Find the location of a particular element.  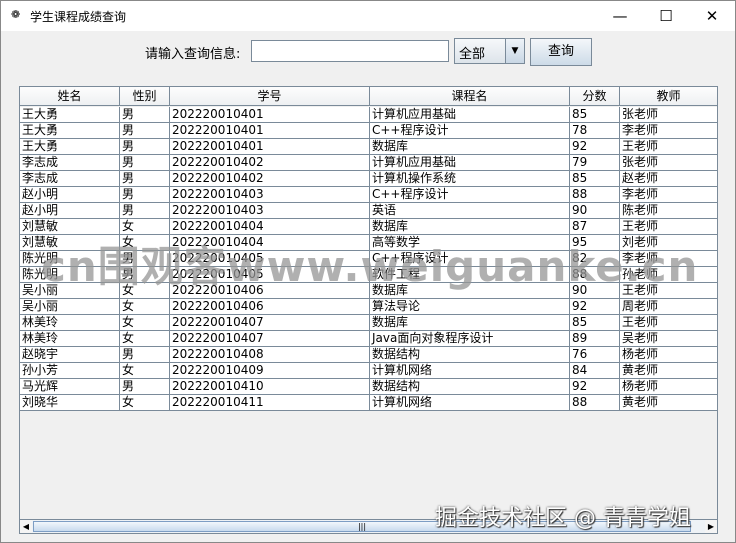

column-header: 学号 is located at coordinates (270, 96).